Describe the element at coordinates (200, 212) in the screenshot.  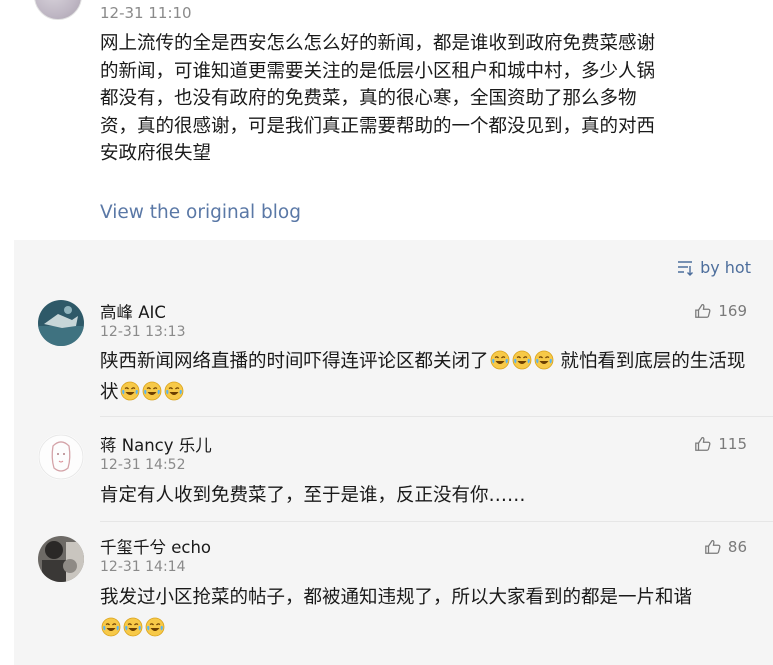
I see `view-original-blog-link: View the original blog` at that location.